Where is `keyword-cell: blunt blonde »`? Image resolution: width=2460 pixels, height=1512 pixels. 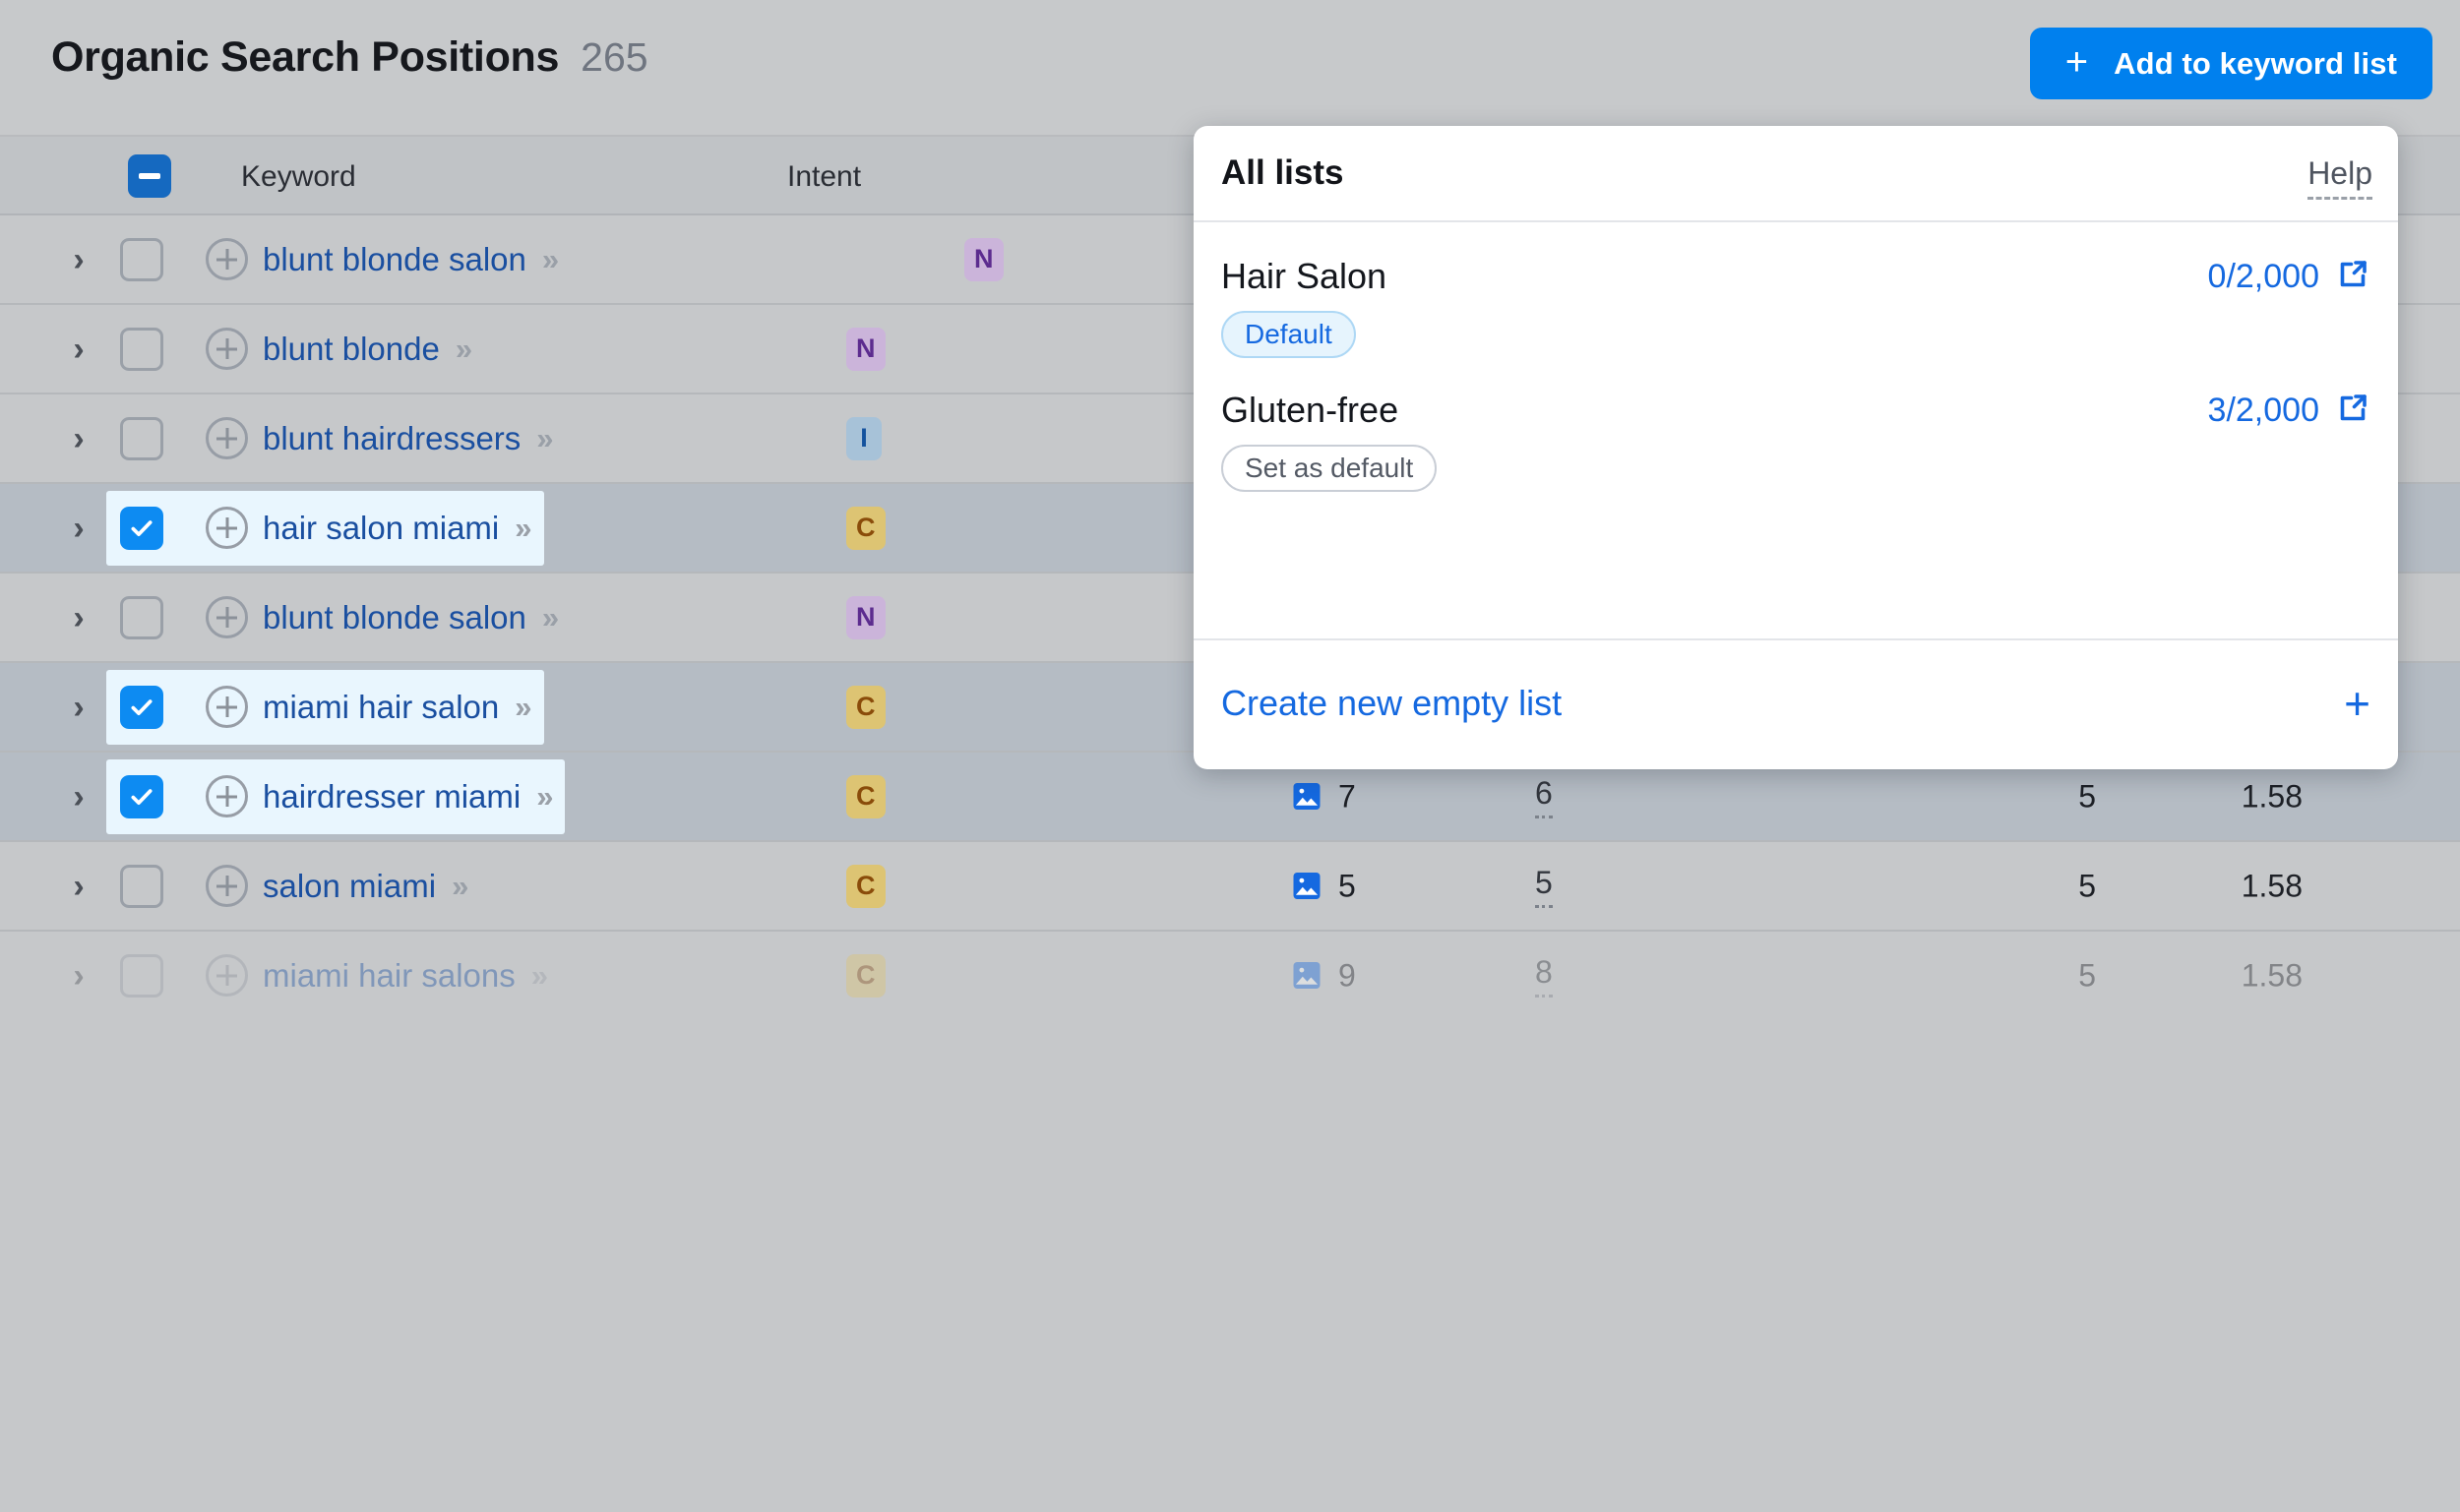
keyword-cell: blunt blonde » is located at coordinates (295, 350).